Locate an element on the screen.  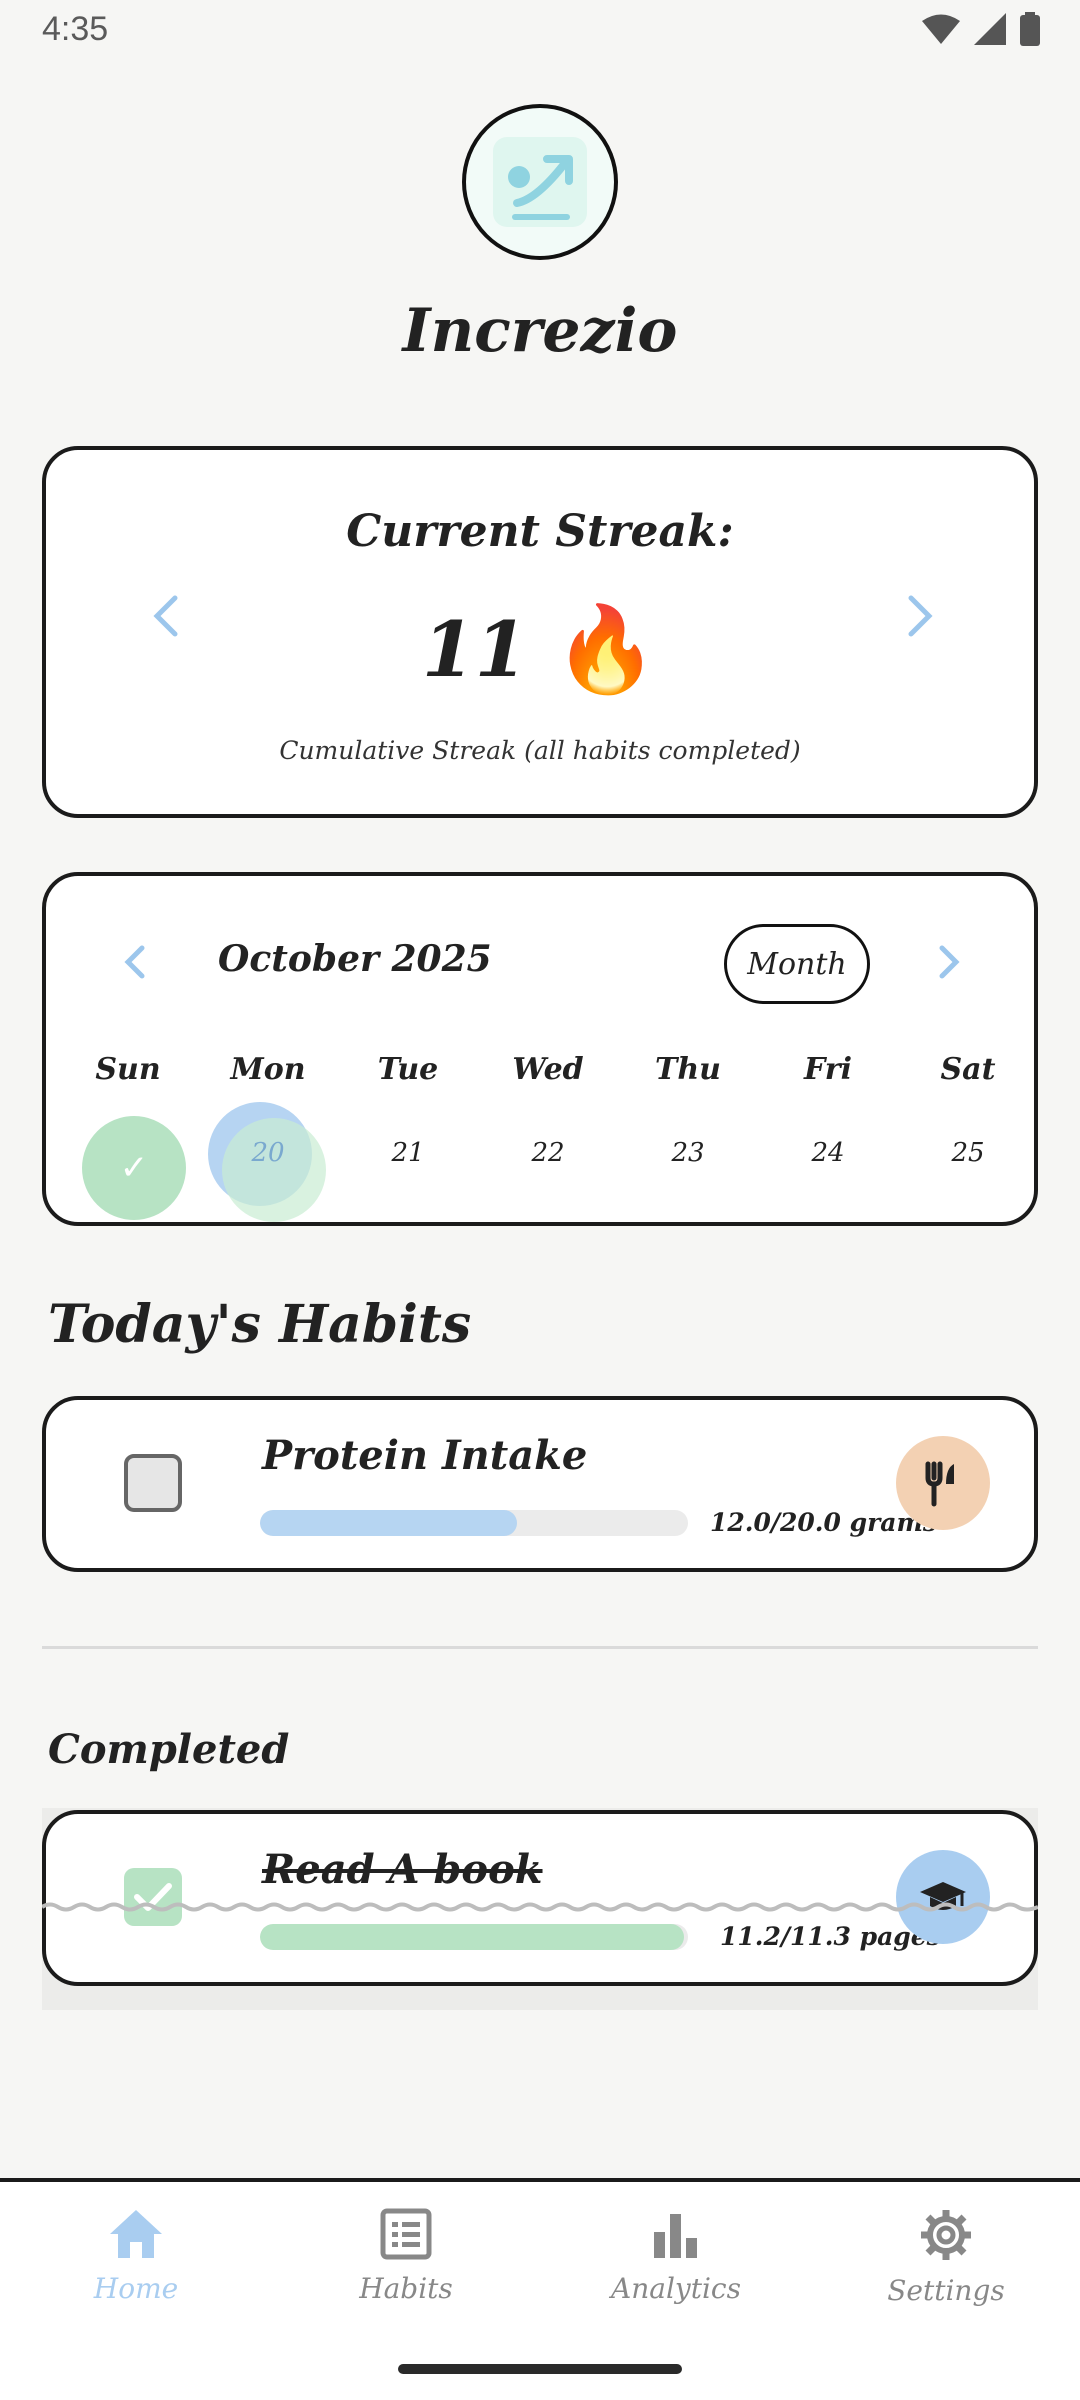
weekday-sun: Sun is located at coordinates (128, 1069).